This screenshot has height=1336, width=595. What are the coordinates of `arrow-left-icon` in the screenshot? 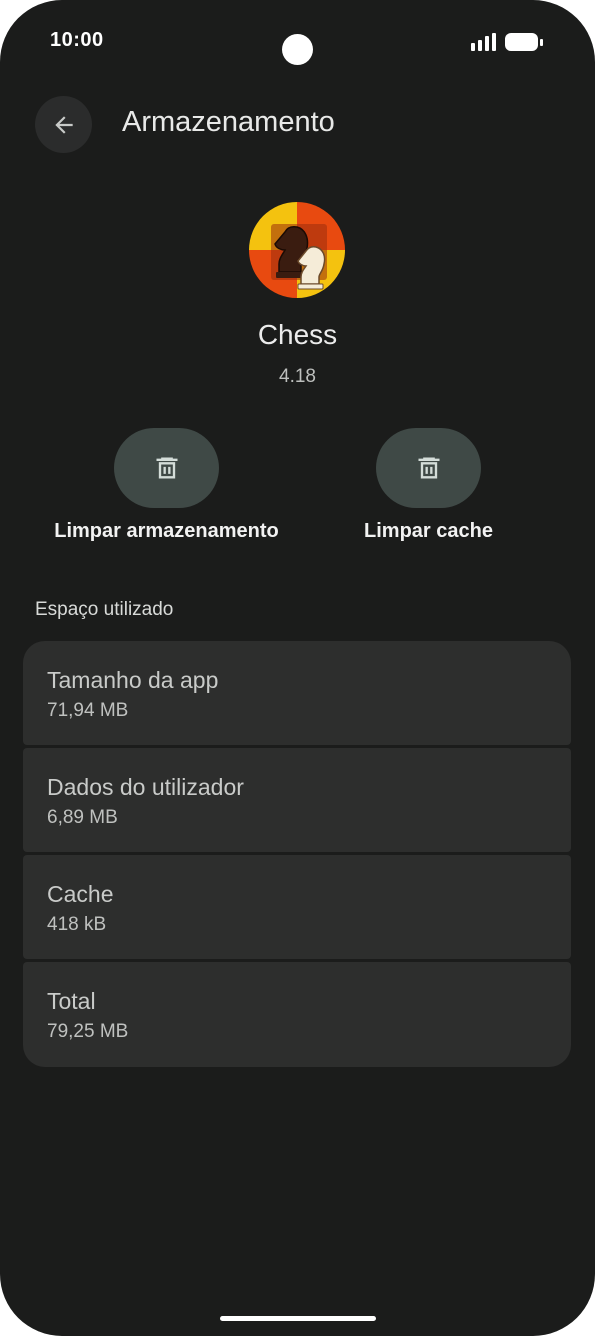 It's located at (63, 124).